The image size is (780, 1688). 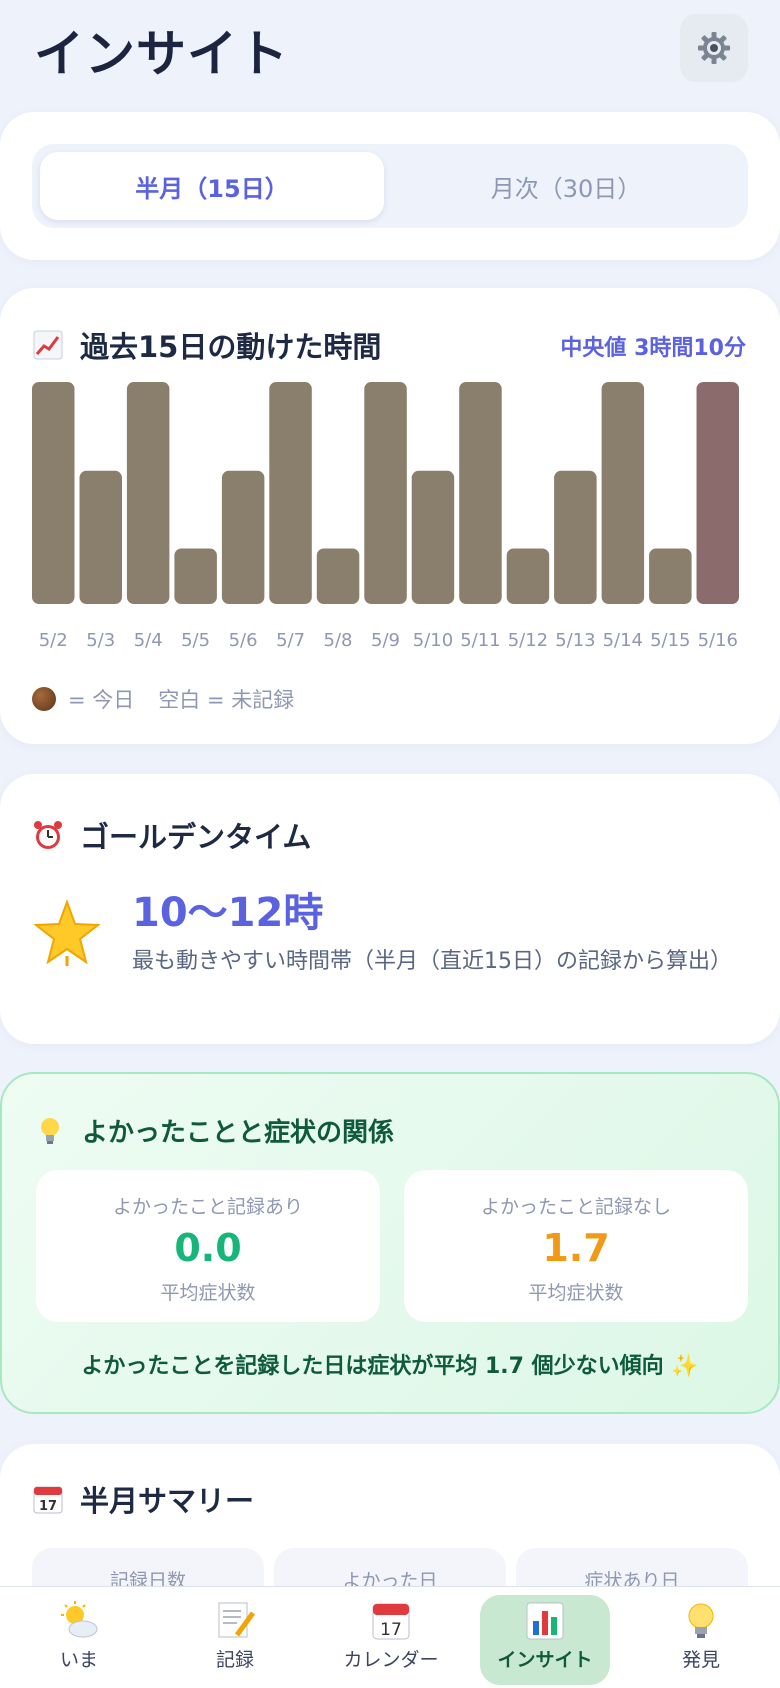 What do you see at coordinates (566, 186) in the screenshot?
I see `tab-monthly: 月次（30日）` at bounding box center [566, 186].